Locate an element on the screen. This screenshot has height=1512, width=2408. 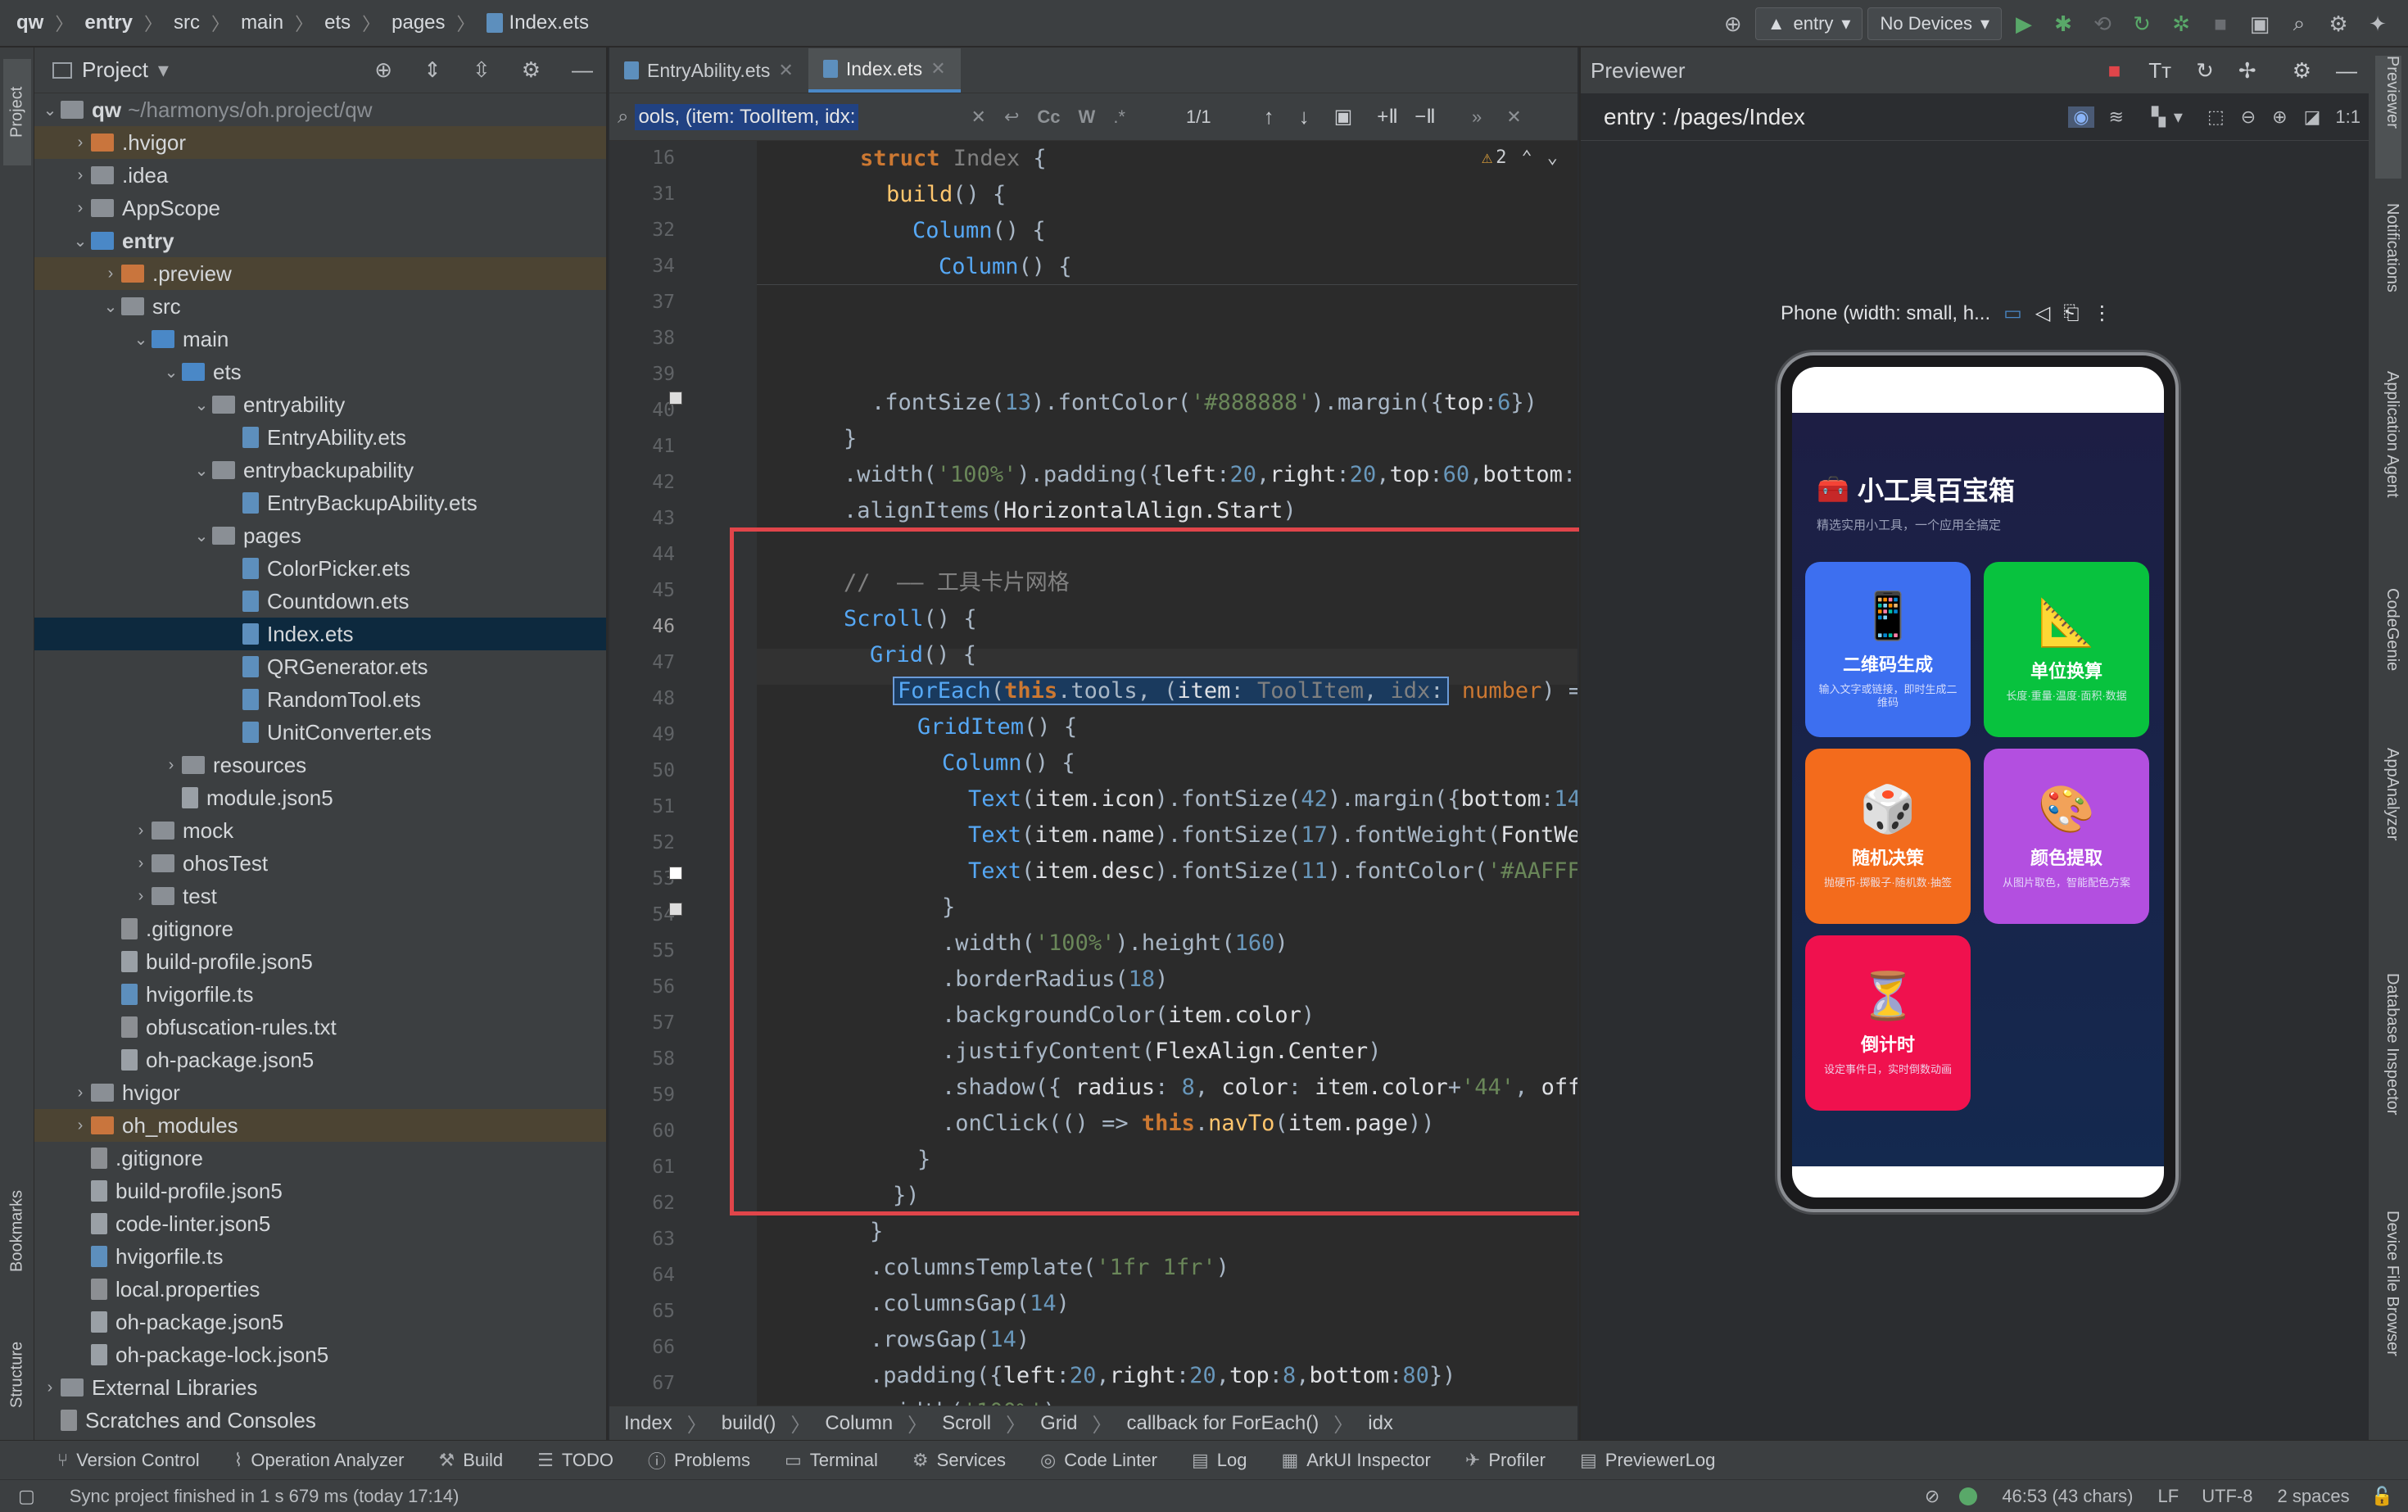
right-tool-tab: Database Inspector is located at coordinates (2388, 1075).